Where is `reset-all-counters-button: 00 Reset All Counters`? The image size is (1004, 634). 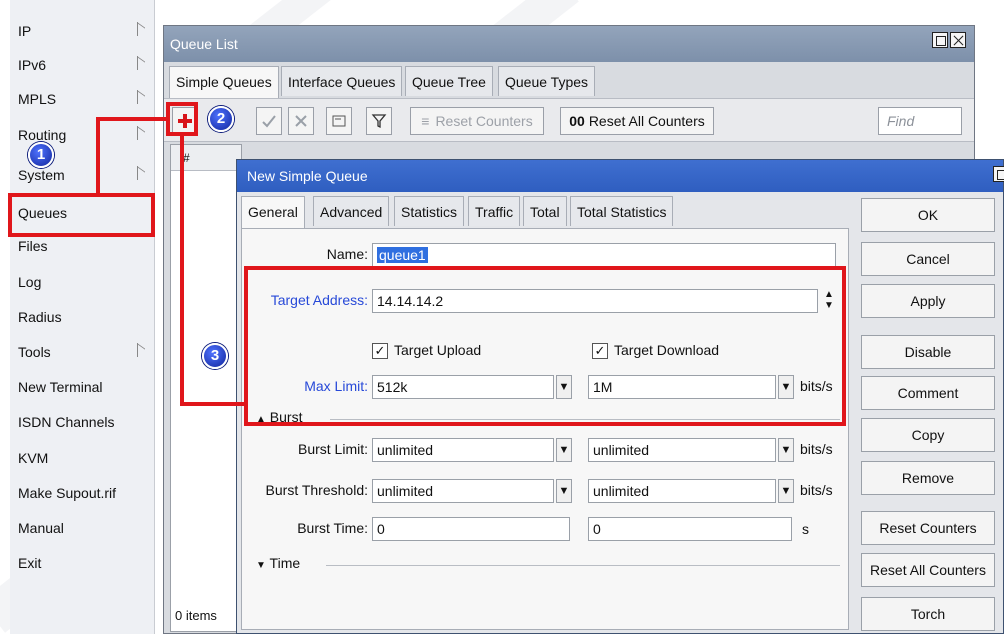
reset-all-counters-button: 00 Reset All Counters is located at coordinates (637, 121).